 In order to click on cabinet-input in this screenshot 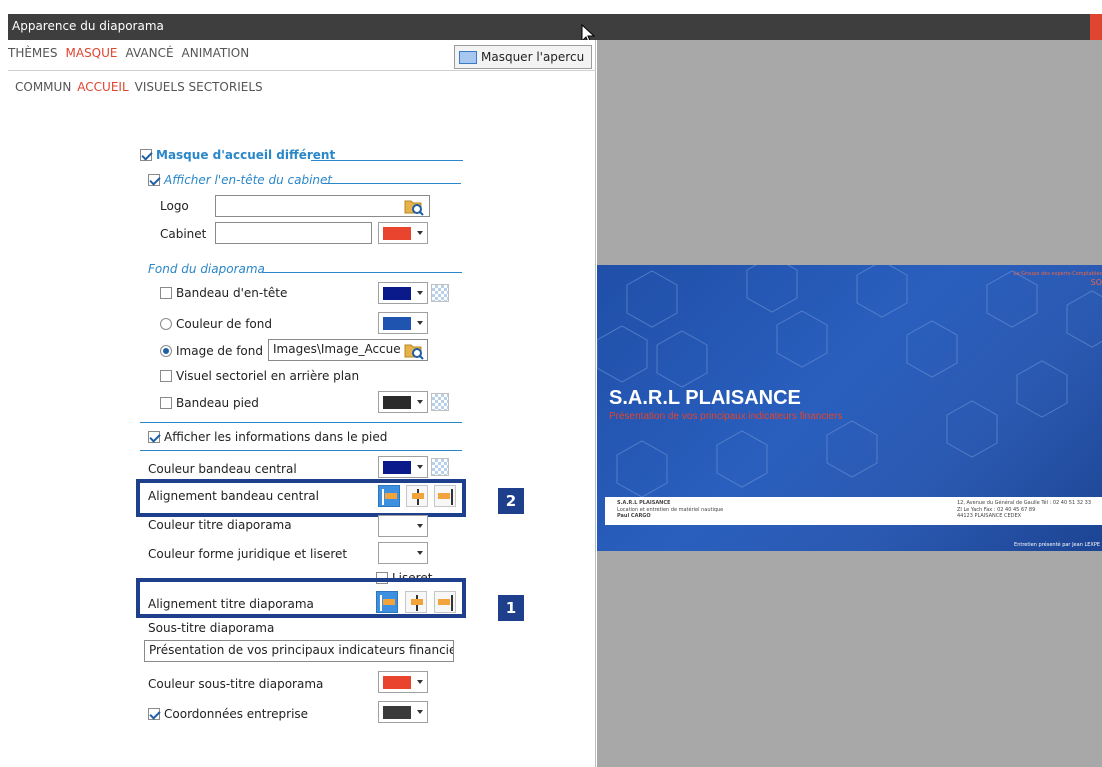, I will do `click(293, 233)`.